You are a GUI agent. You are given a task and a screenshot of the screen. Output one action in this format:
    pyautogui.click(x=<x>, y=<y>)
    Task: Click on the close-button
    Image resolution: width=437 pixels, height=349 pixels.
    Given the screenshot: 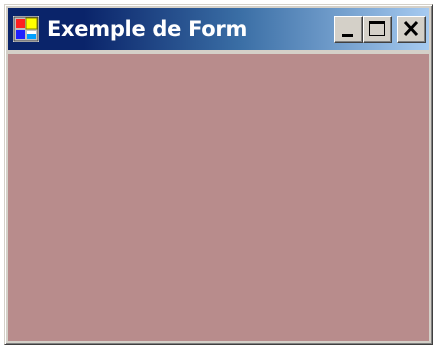 What is the action you would take?
    pyautogui.click(x=411, y=29)
    